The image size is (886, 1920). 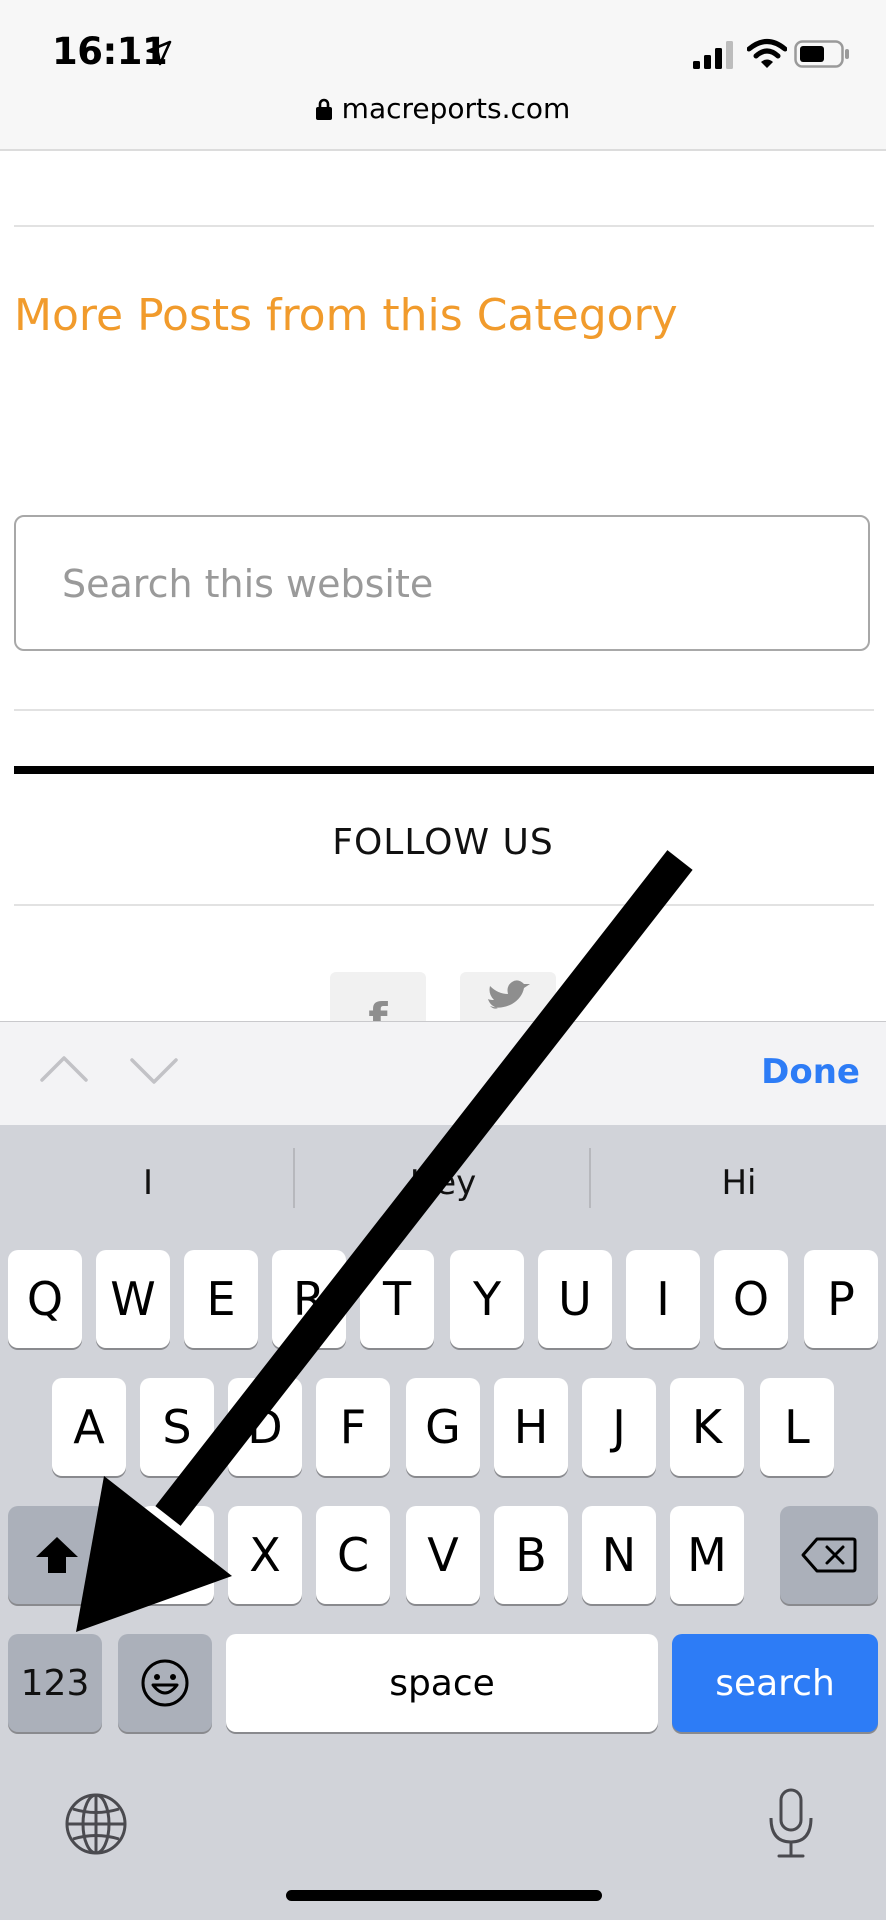 I want to click on battery-icon, so click(x=821, y=54).